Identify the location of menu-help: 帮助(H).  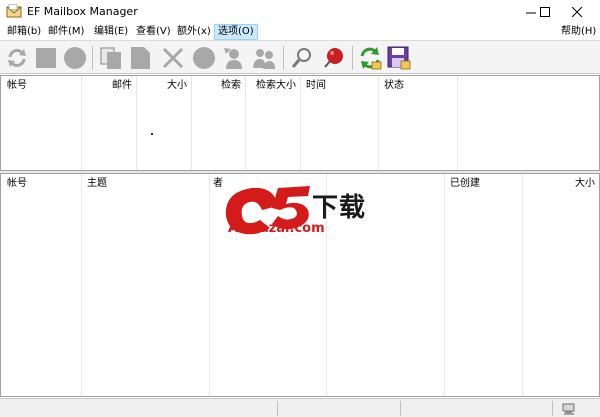
(578, 32).